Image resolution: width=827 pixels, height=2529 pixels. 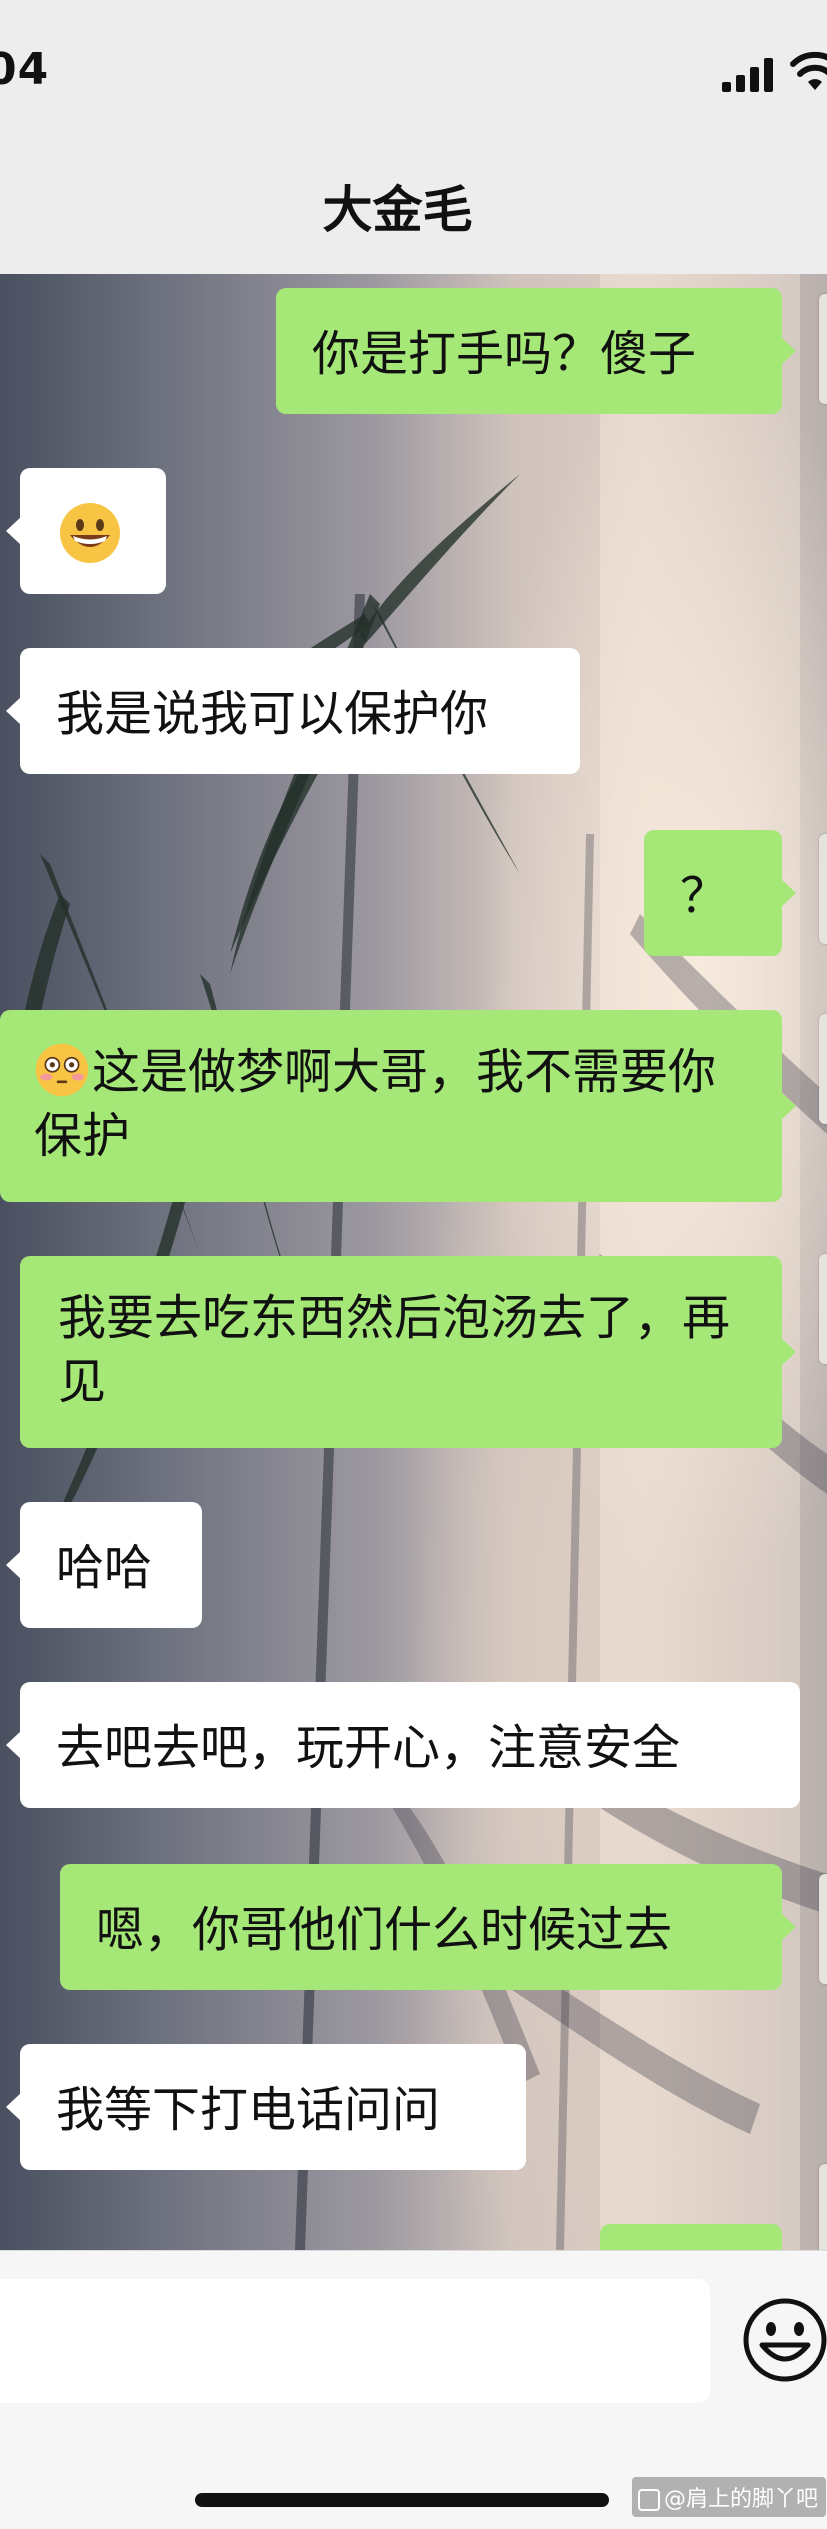 I want to click on message-bubble-received: 我等下打电话问问, so click(x=266, y=2107).